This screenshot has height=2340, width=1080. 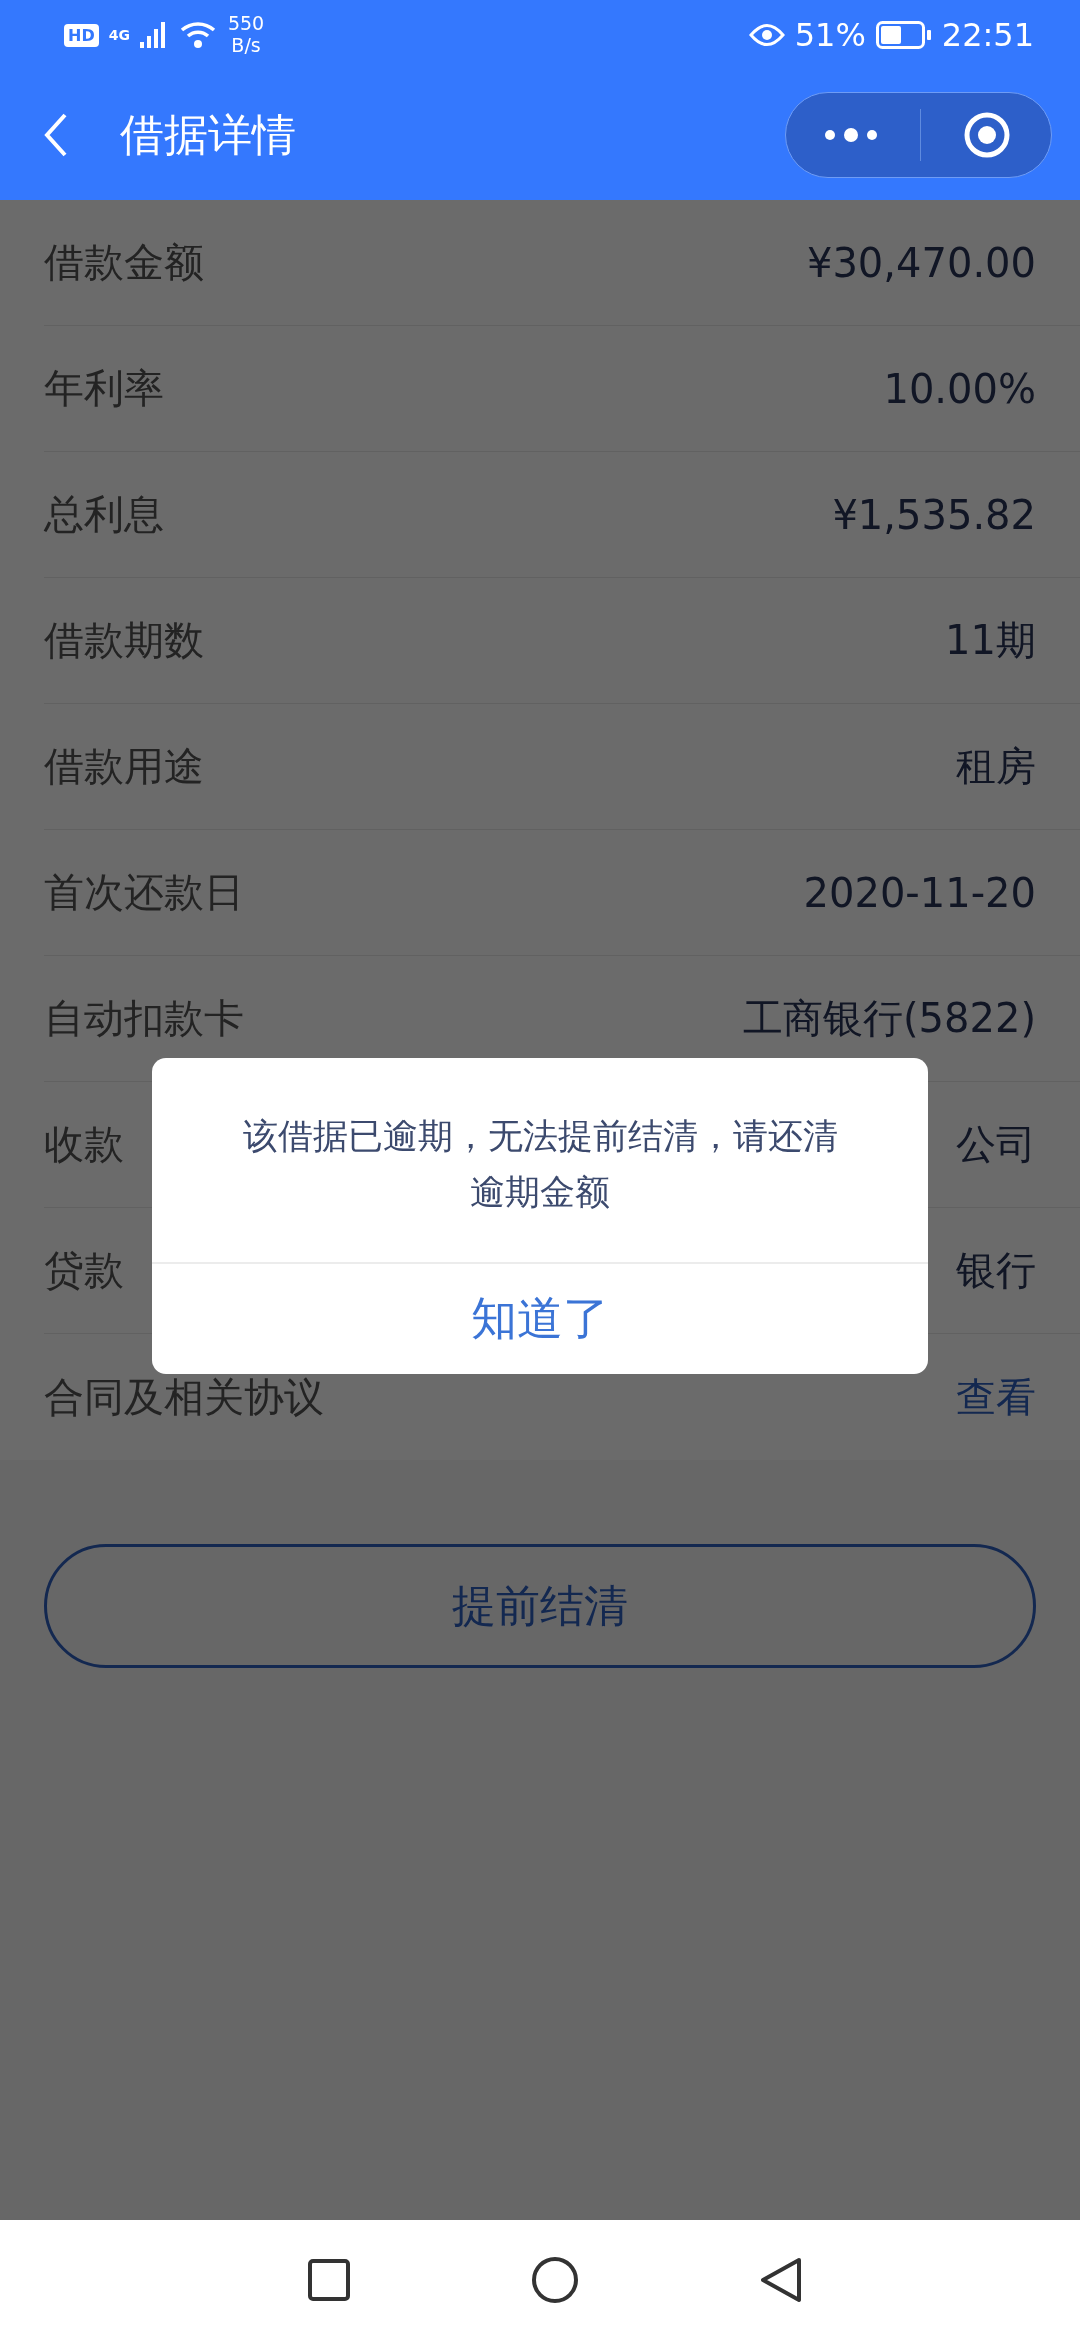 I want to click on eye-icon, so click(x=766, y=35).